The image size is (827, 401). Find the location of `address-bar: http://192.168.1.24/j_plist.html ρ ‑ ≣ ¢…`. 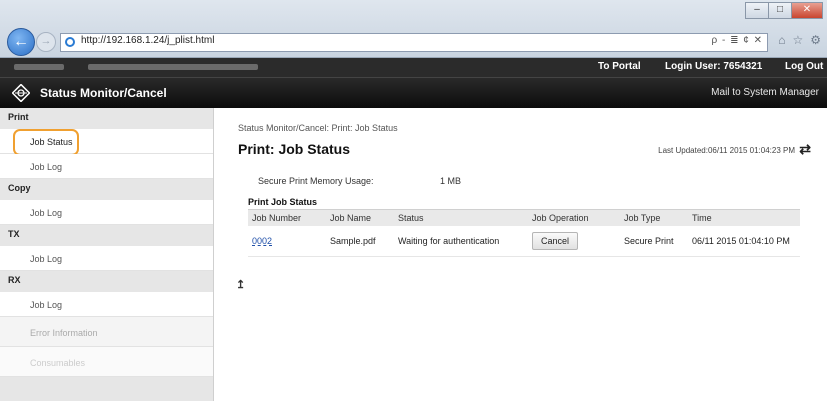

address-bar: http://192.168.1.24/j_plist.html ρ ‑ ≣ ¢… is located at coordinates (414, 42).